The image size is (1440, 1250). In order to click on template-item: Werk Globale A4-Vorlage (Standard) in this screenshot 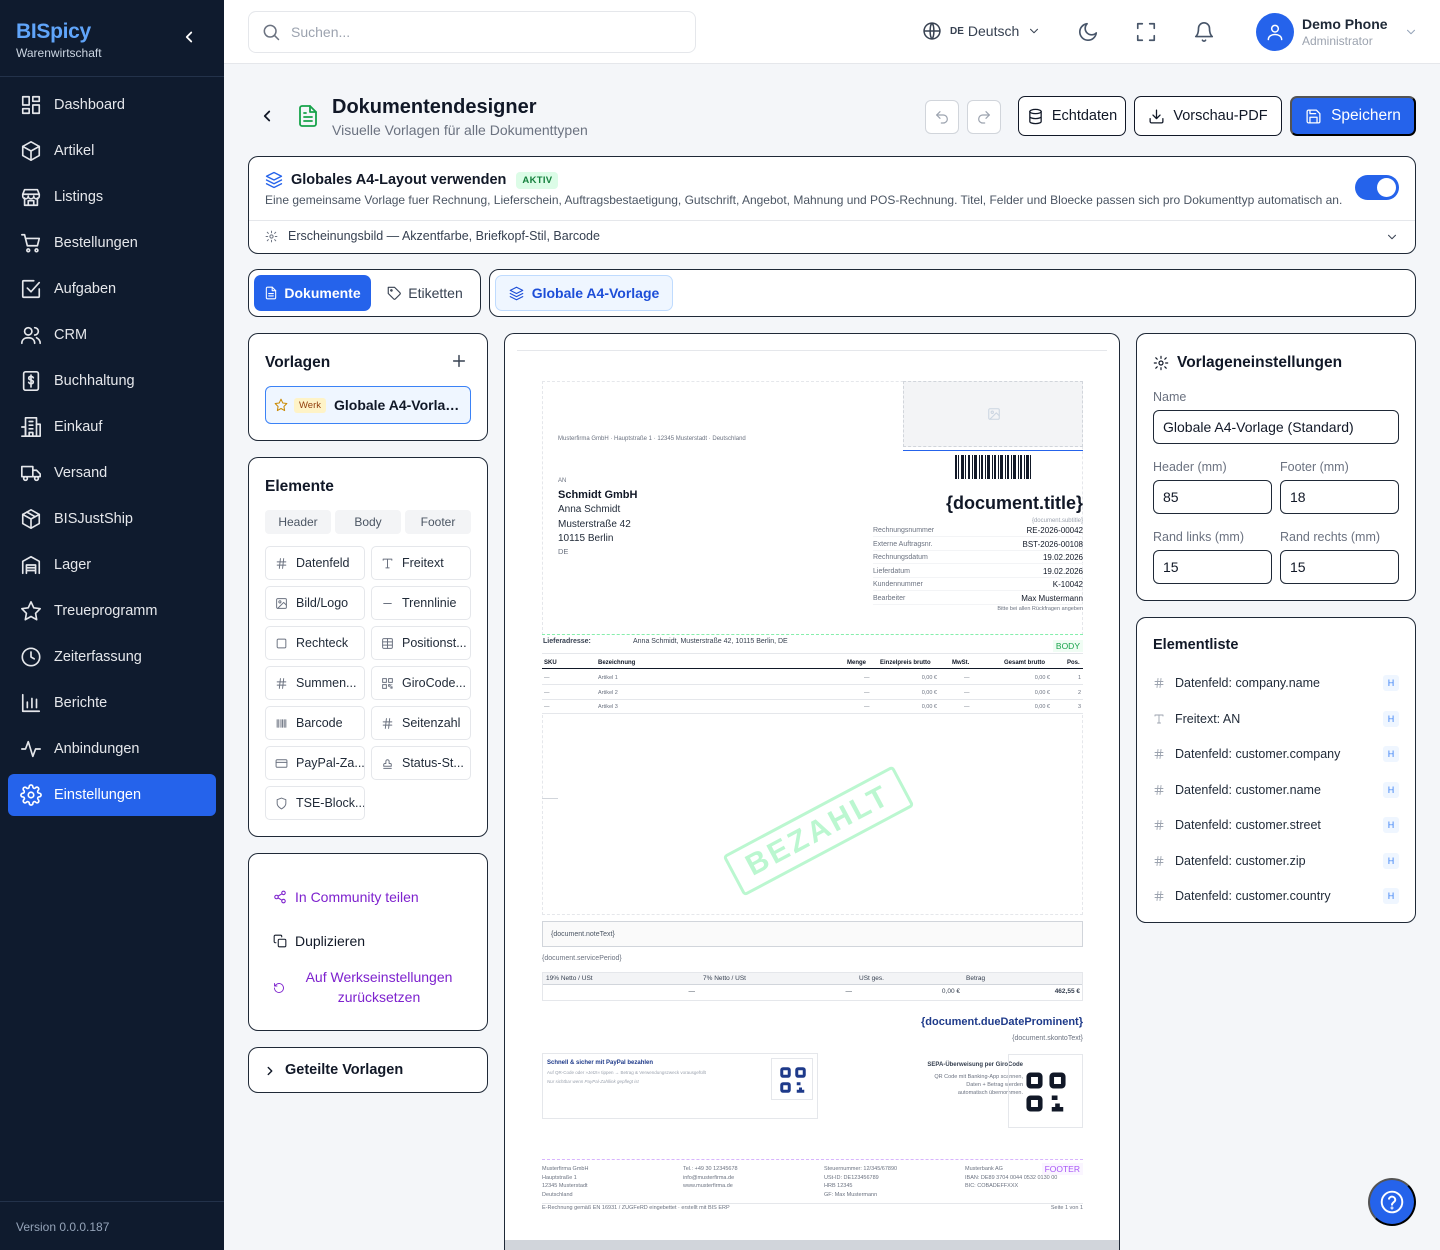, I will do `click(368, 405)`.